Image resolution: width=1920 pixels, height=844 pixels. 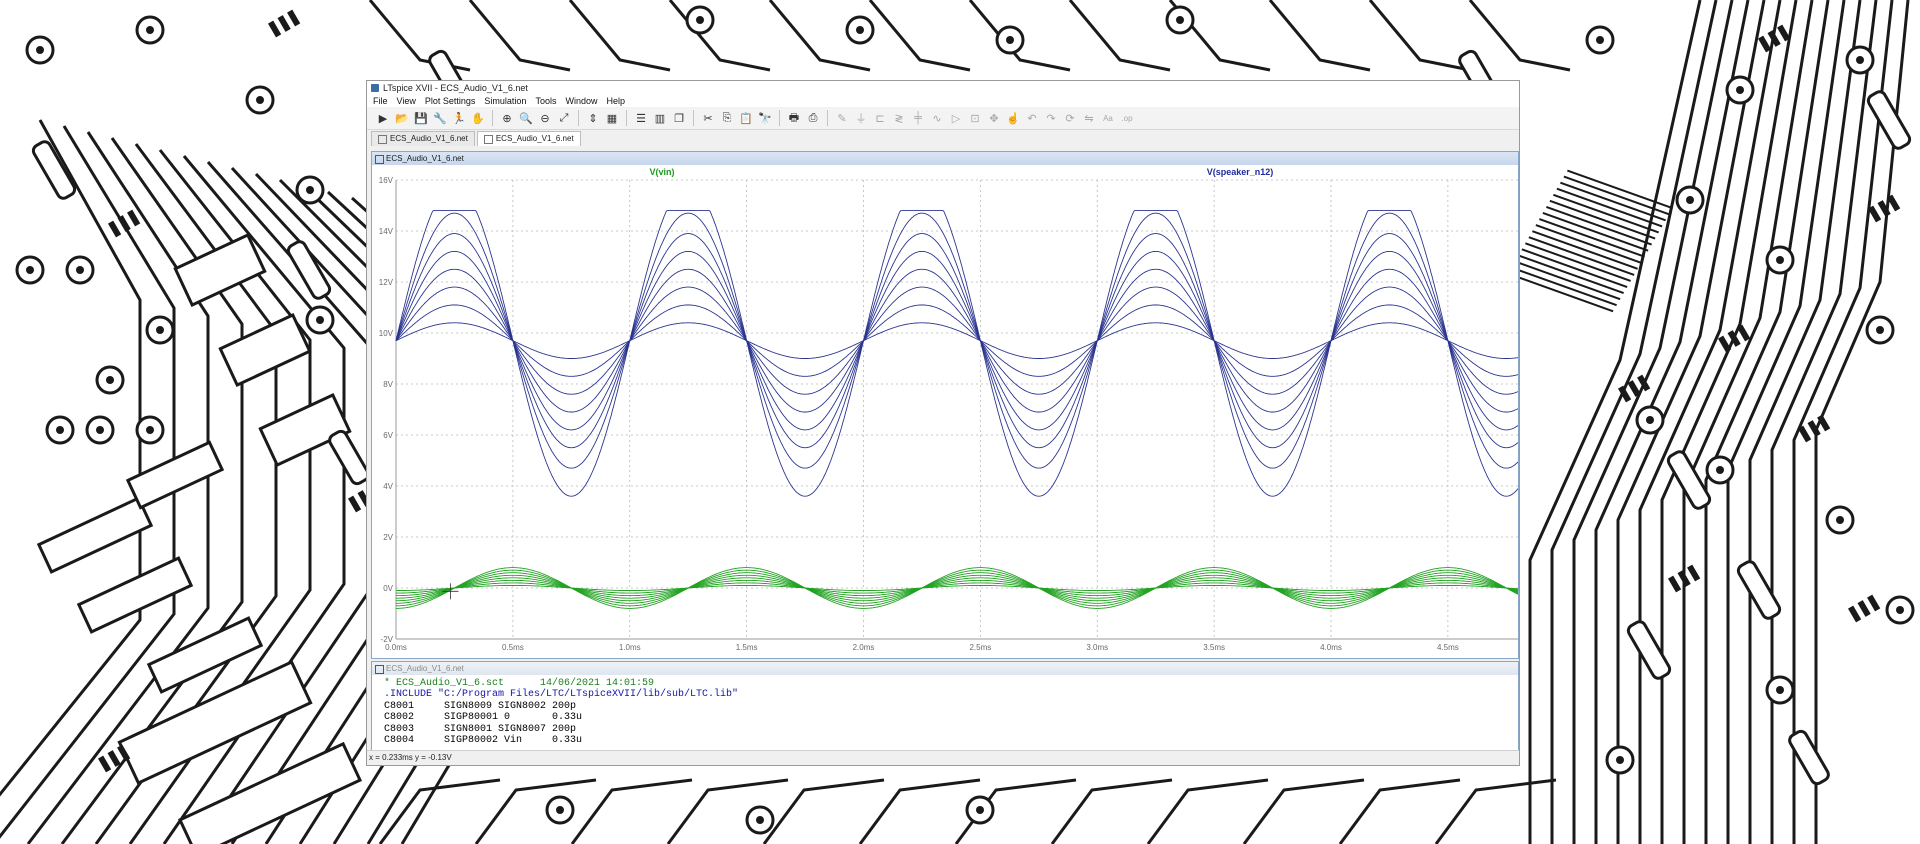 What do you see at coordinates (679, 118) in the screenshot?
I see `cascade-icon: ❐` at bounding box center [679, 118].